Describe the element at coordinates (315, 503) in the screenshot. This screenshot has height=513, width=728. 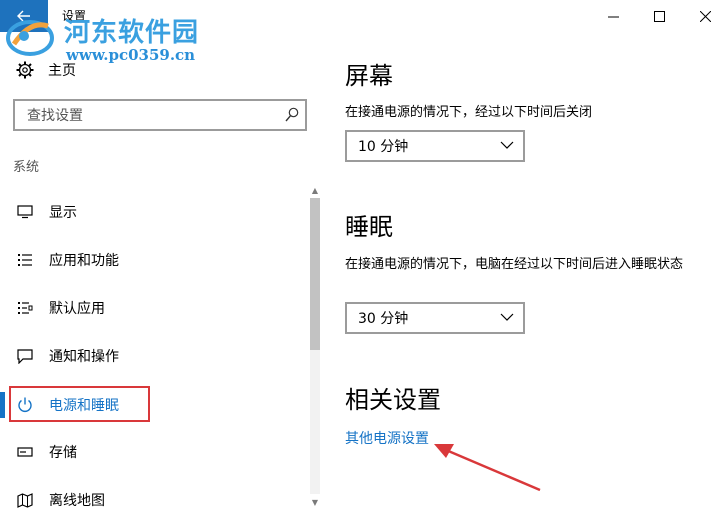
I see `scroll-down-arrow: ▼` at that location.